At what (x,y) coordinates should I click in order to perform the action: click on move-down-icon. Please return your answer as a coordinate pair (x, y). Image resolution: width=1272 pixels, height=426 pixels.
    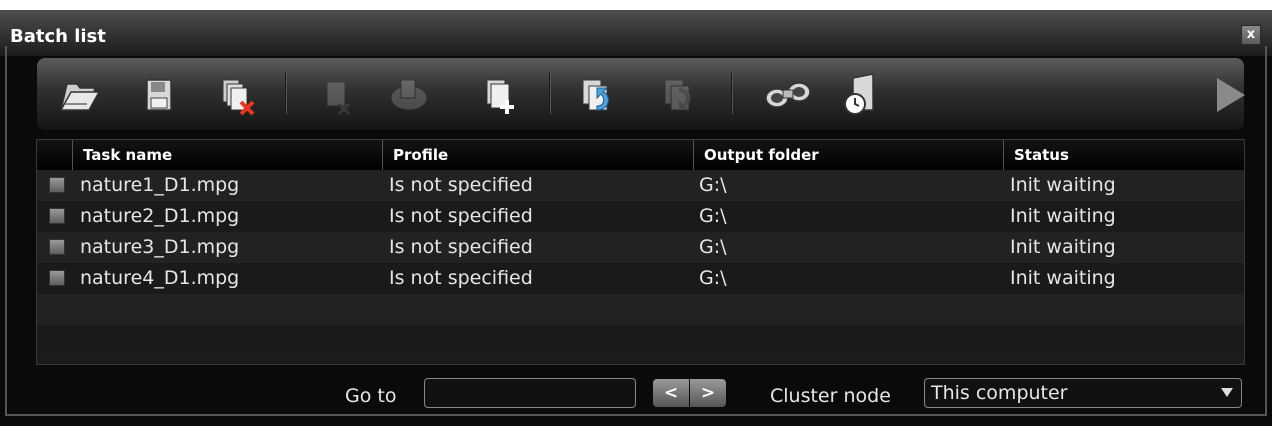
    Looking at the image, I should click on (679, 94).